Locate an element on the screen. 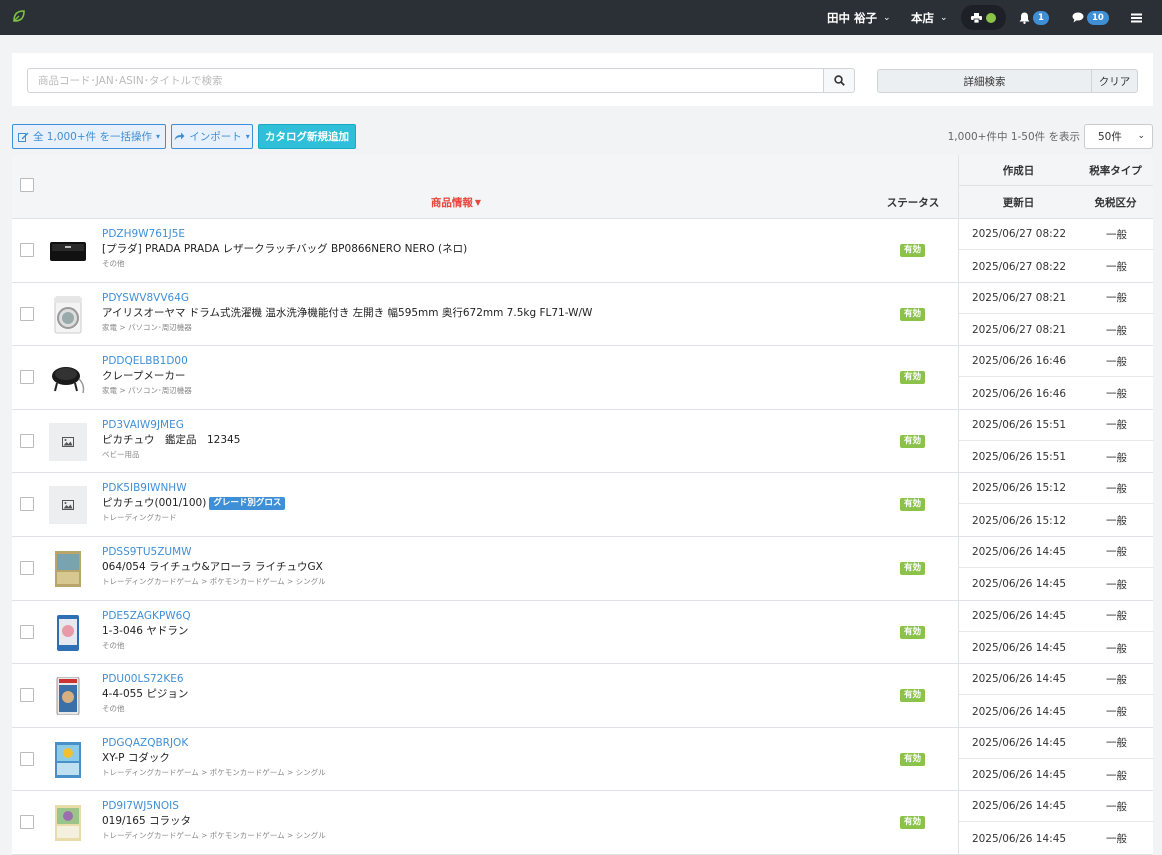 The height and width of the screenshot is (855, 1162). user-name: 田中 裕子 is located at coordinates (852, 17).